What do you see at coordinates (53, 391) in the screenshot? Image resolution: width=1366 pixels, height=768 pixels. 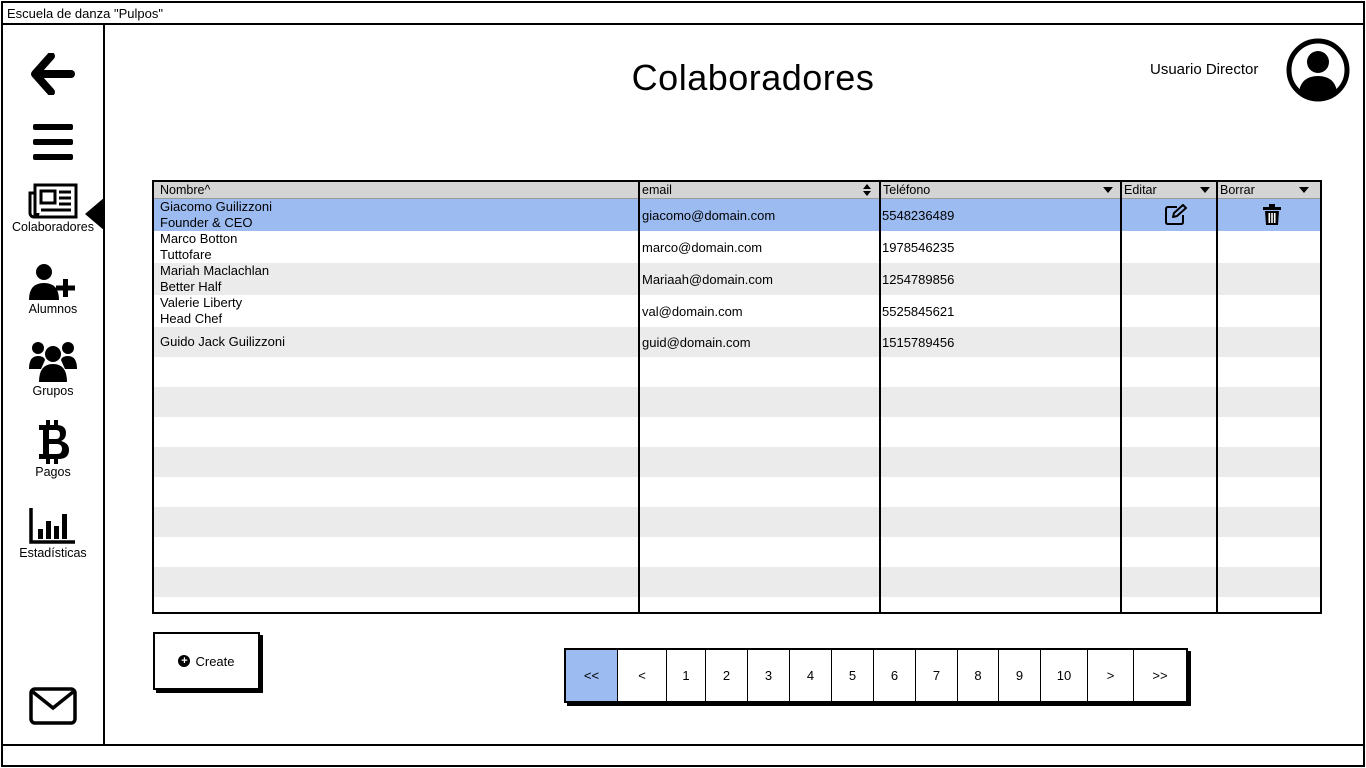 I see `sidebar-item-label: Grupos` at bounding box center [53, 391].